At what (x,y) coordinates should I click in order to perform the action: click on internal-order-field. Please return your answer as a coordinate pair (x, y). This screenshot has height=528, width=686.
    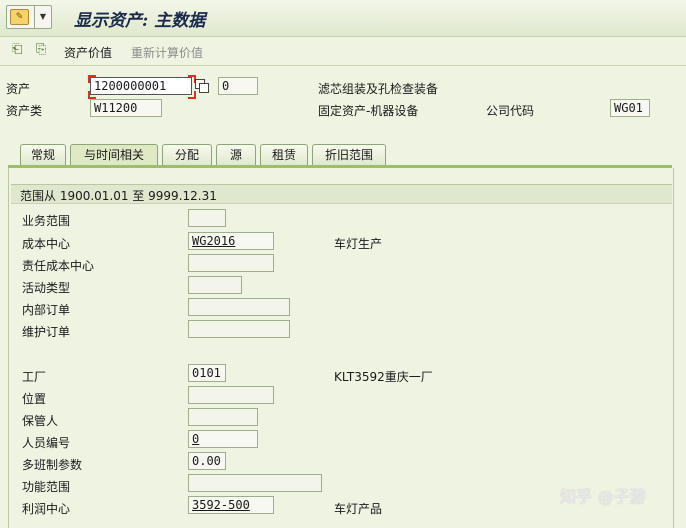
    Looking at the image, I should click on (239, 307).